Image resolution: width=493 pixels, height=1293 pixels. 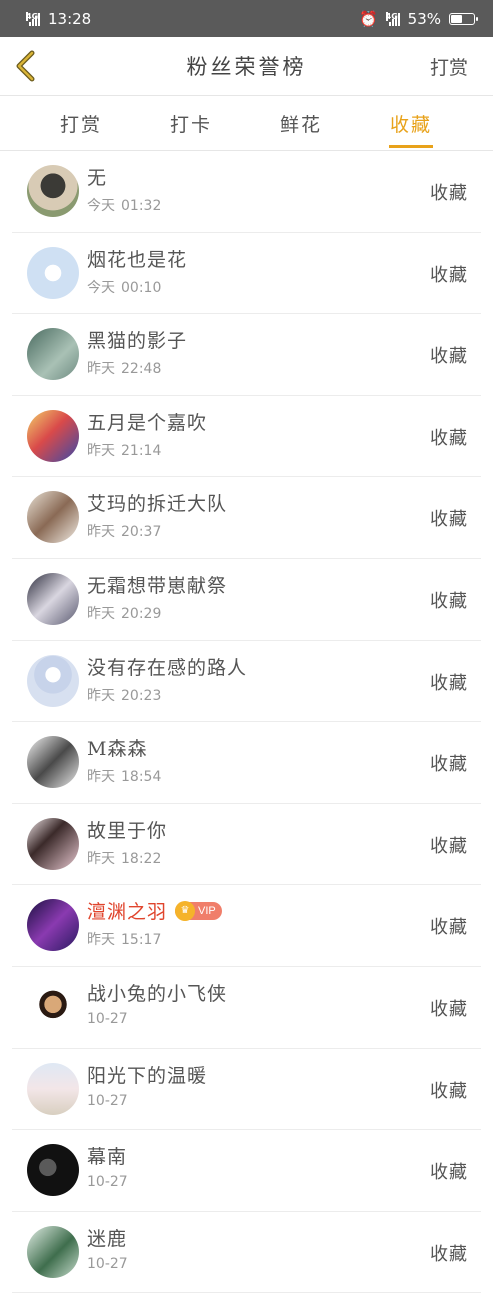 I want to click on fan-timestamp: 昨天 18:22, so click(x=124, y=858).